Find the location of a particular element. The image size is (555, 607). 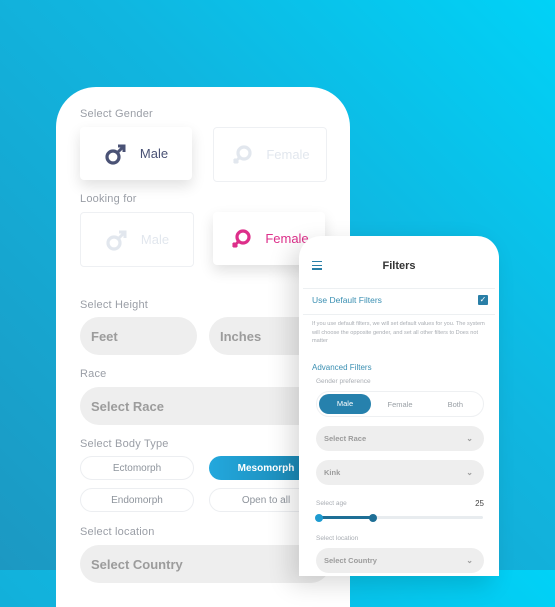

advanced-filters-label: Advanced Filters is located at coordinates (342, 367).